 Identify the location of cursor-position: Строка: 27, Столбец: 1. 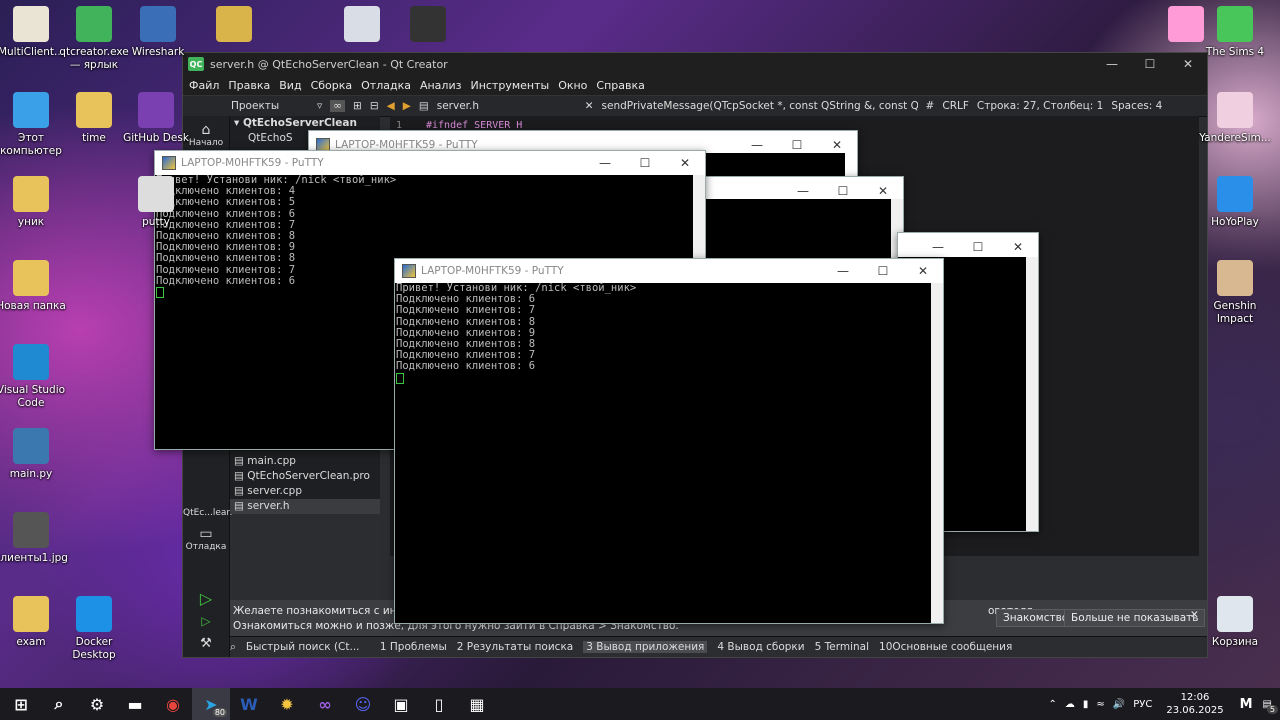
(1040, 106).